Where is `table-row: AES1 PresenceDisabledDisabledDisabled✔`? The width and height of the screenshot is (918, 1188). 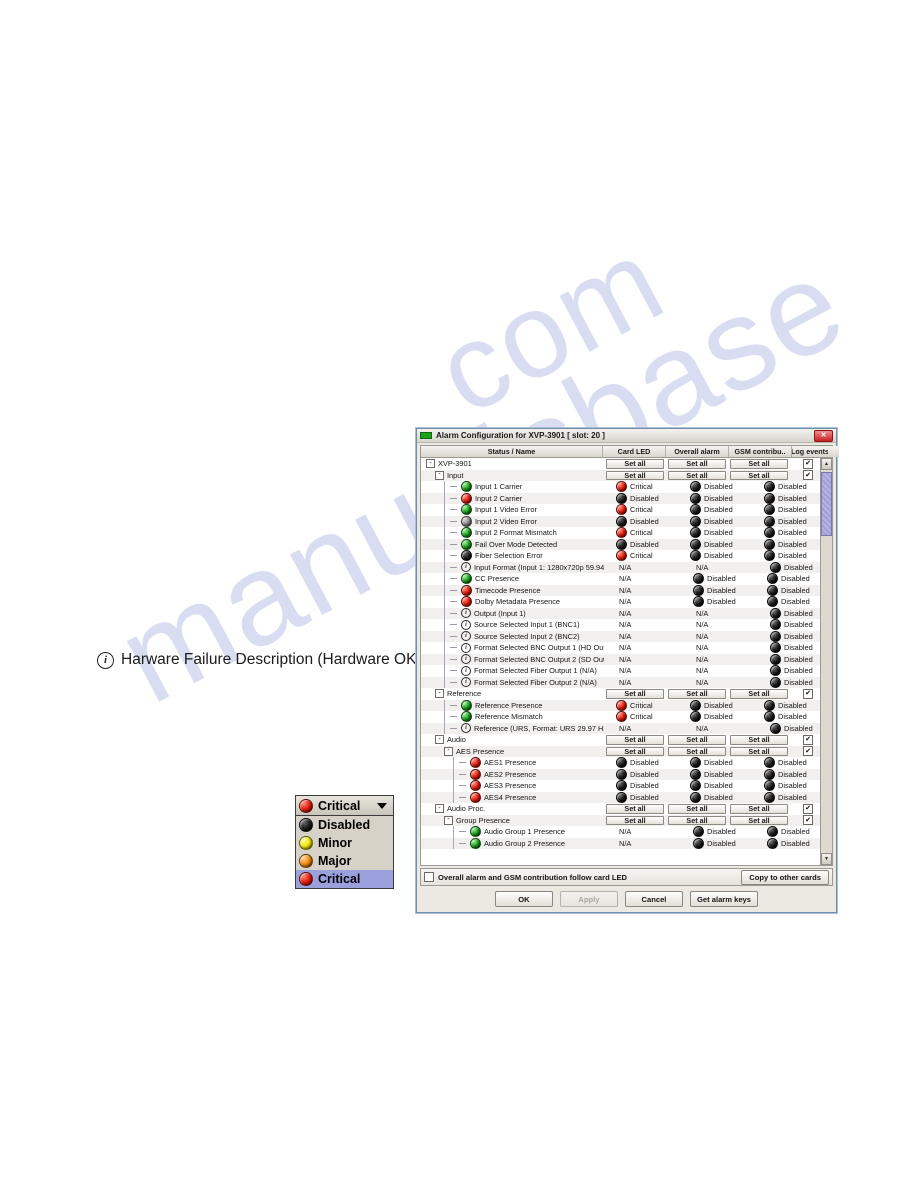
table-row: AES1 PresenceDisabledDisabledDisabled✔ is located at coordinates (620, 763).